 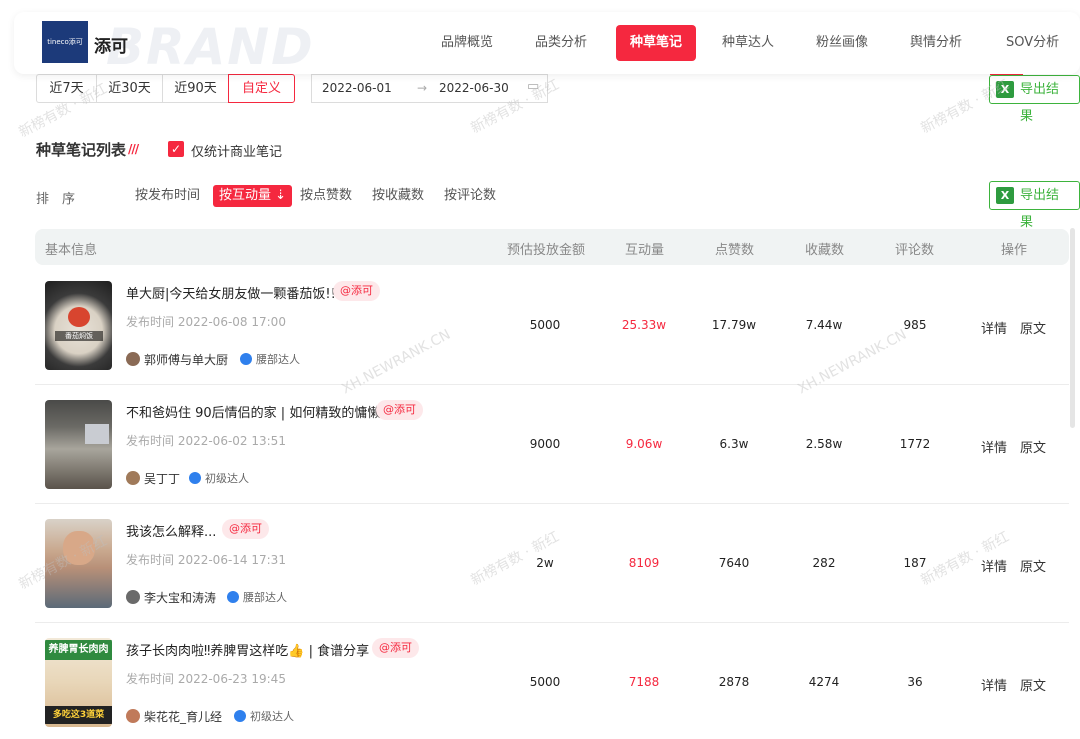 What do you see at coordinates (1032, 43) in the screenshot?
I see `nav-sov-analysis: SOV分析` at bounding box center [1032, 43].